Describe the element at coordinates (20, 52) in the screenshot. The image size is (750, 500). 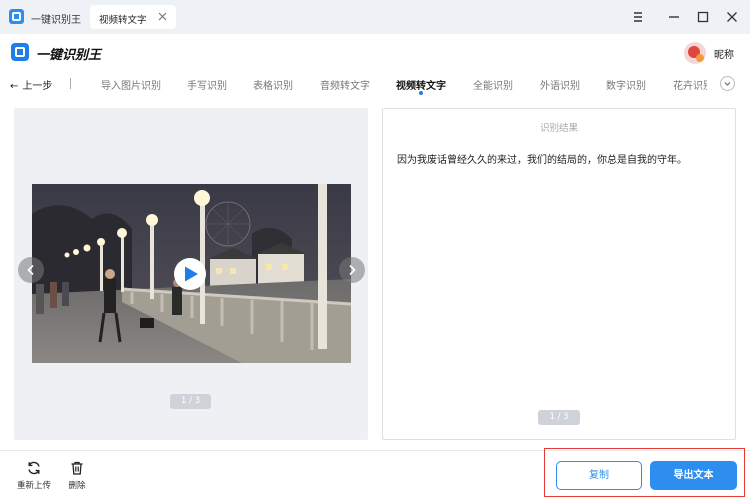
I see `brand-logo-icon` at that location.